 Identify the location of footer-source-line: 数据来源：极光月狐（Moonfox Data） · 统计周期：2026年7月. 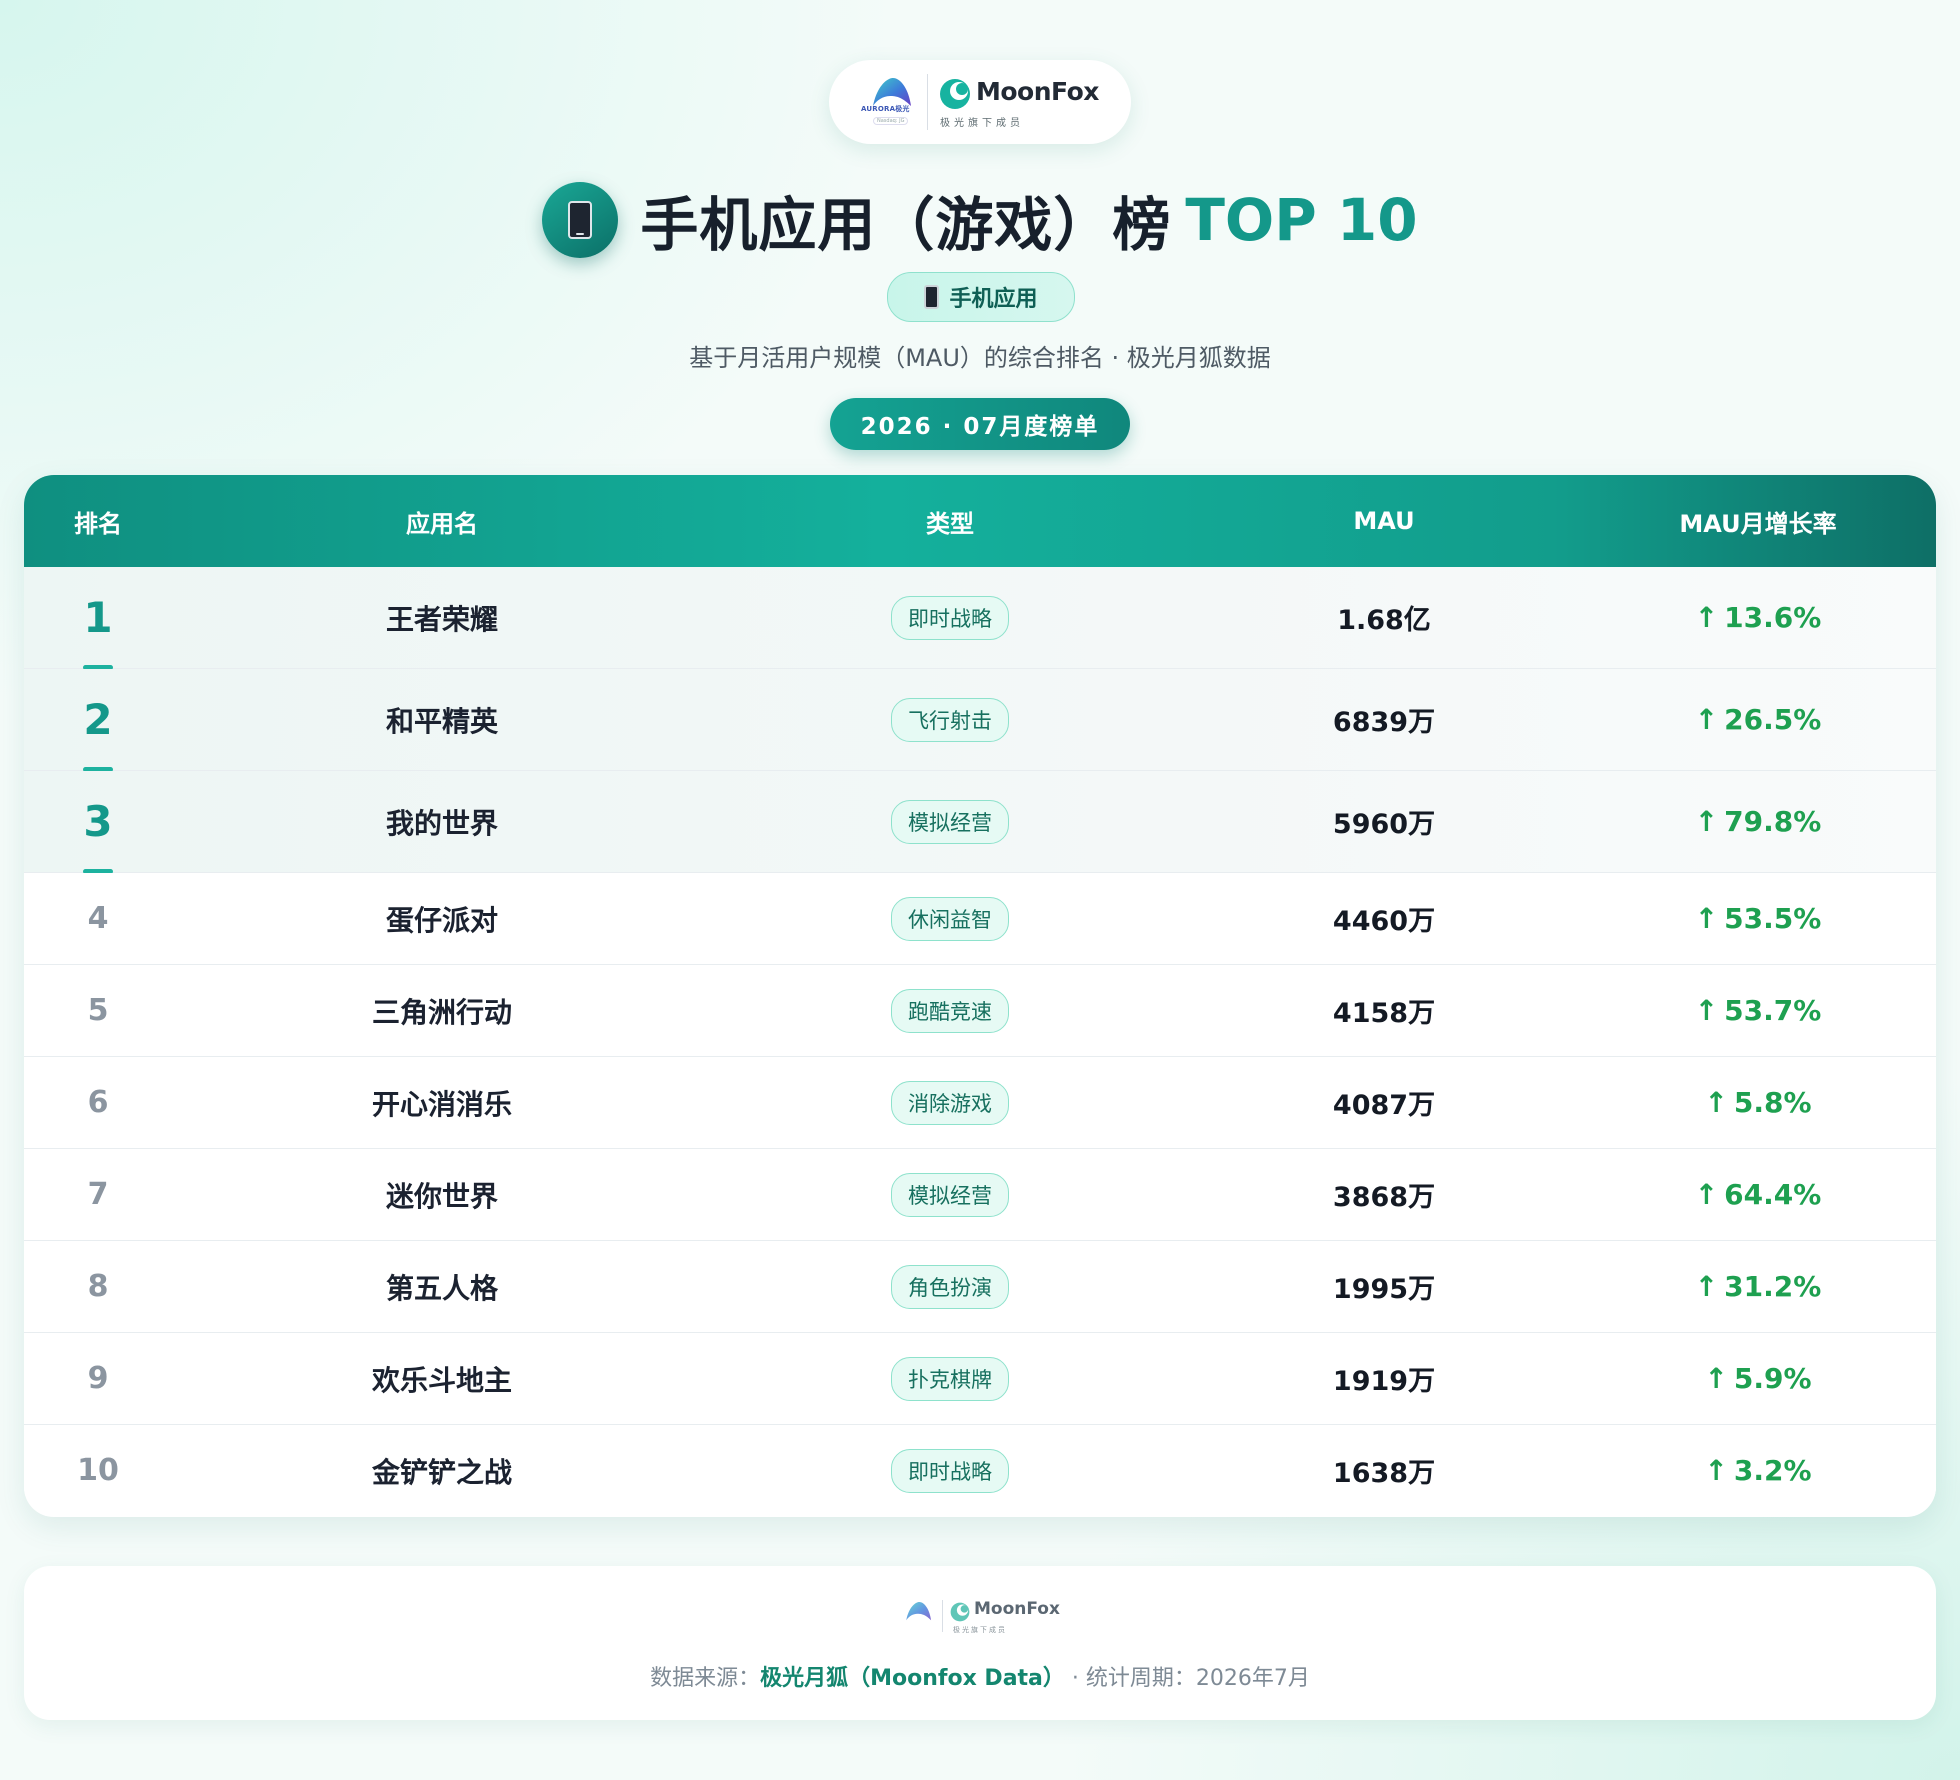
(980, 1676).